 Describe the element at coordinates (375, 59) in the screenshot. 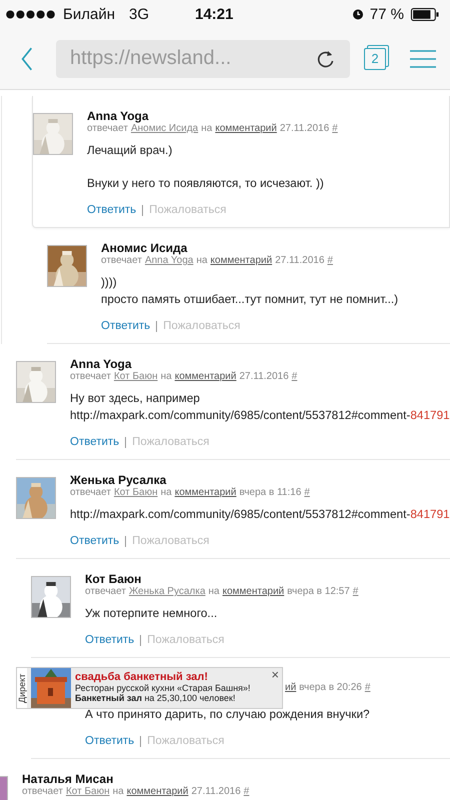

I see `tabs-button: 2` at that location.